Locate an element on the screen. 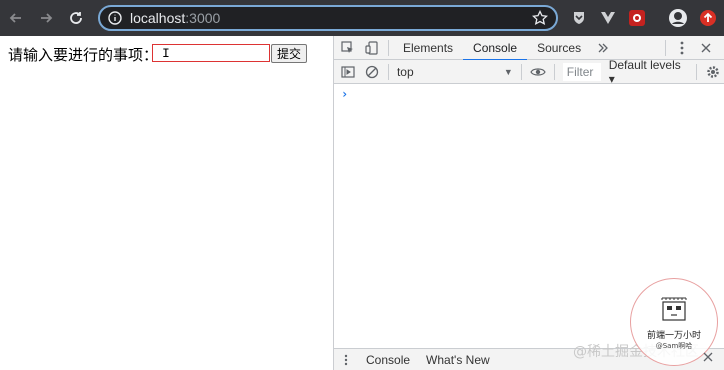 This screenshot has width=724, height=370. reload-icon is located at coordinates (76, 18).